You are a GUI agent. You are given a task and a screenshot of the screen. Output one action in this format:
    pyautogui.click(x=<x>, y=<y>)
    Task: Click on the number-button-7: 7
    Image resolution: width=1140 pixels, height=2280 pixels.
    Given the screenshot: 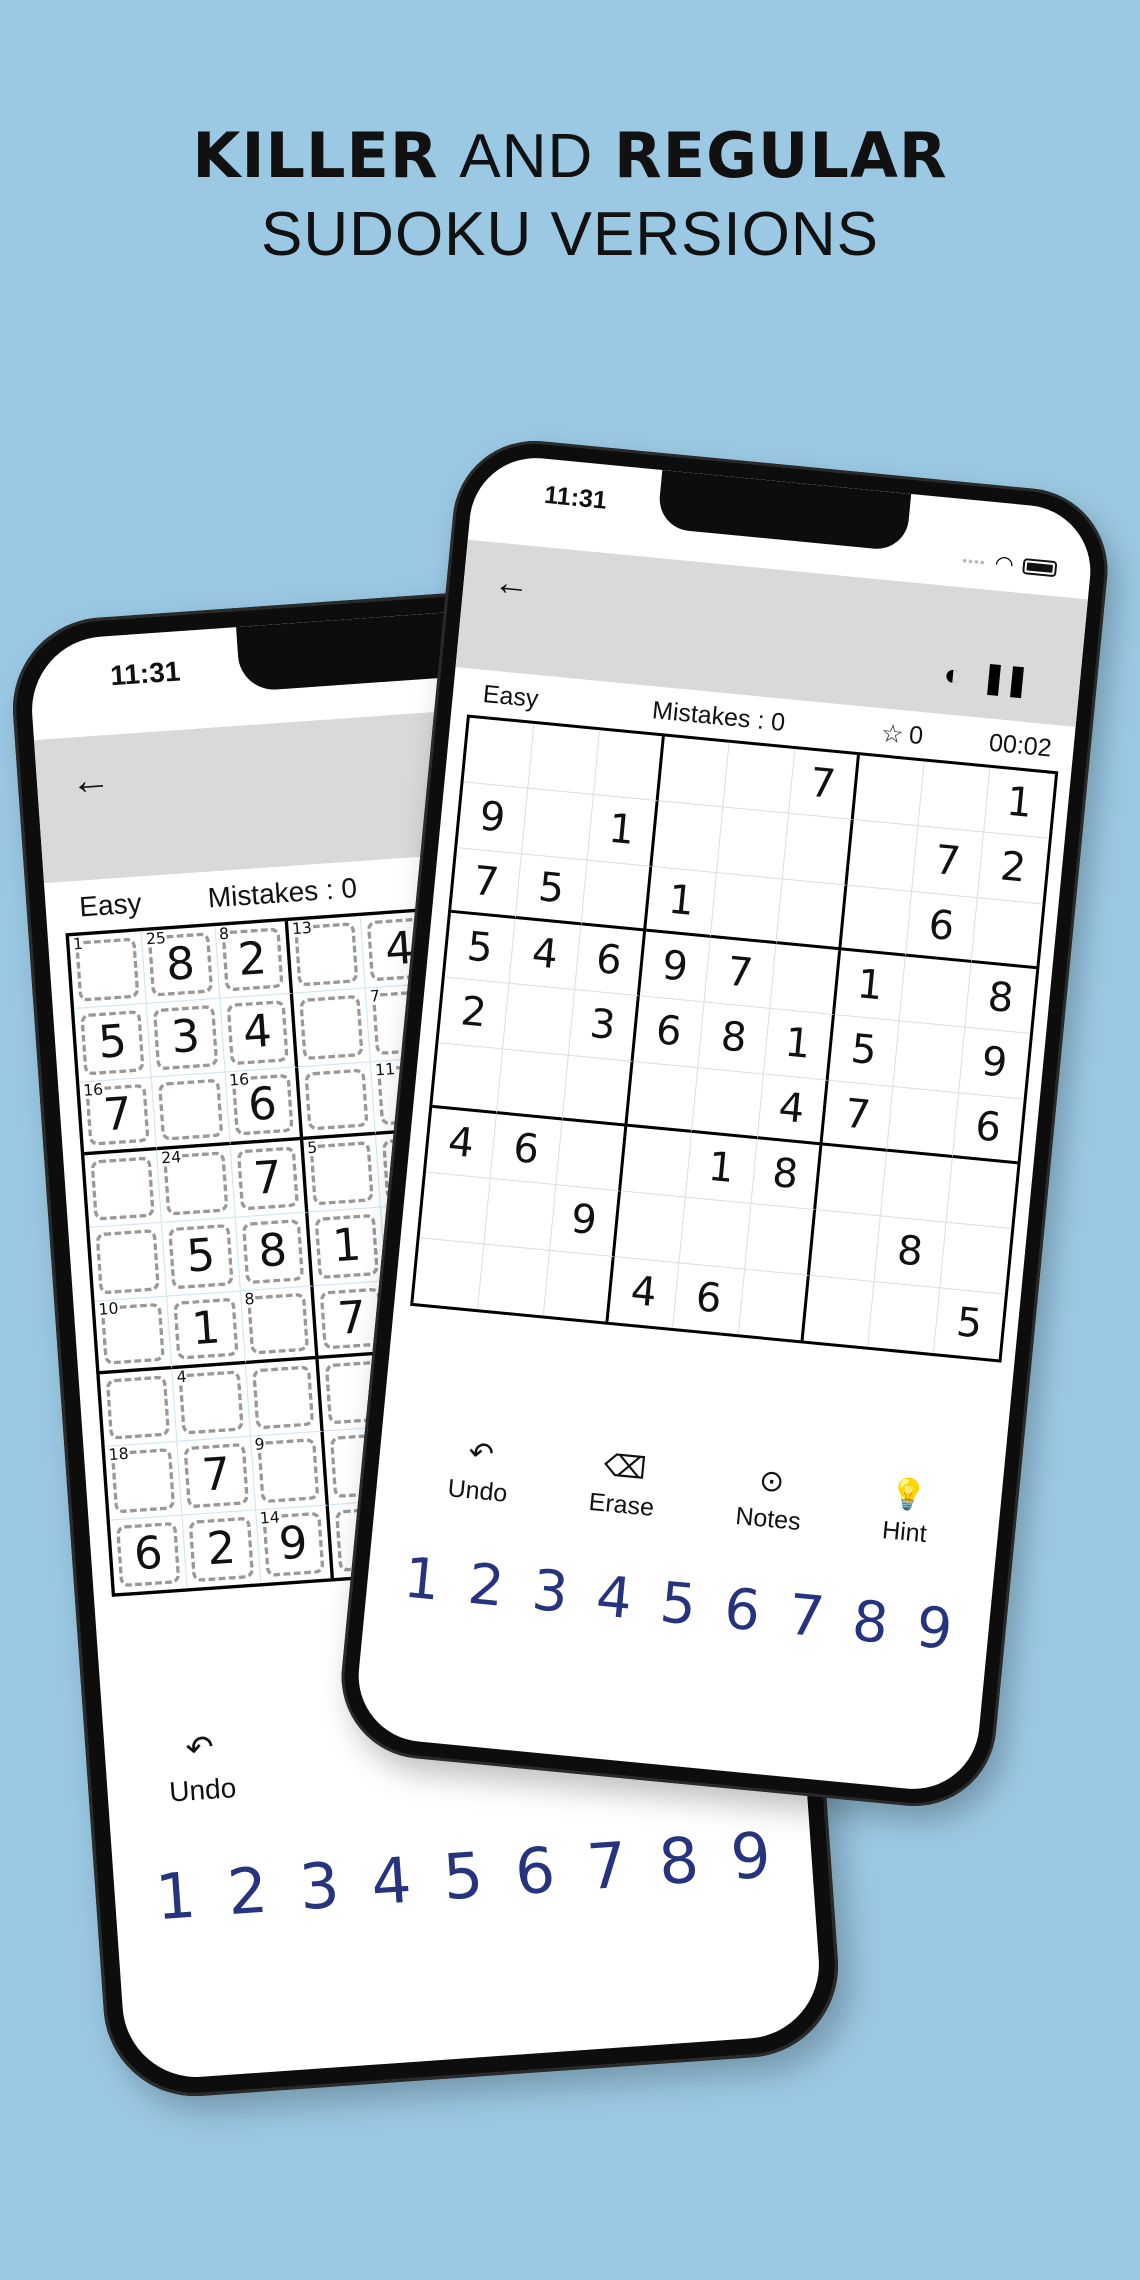 What is the action you would take?
    pyautogui.click(x=806, y=1617)
    